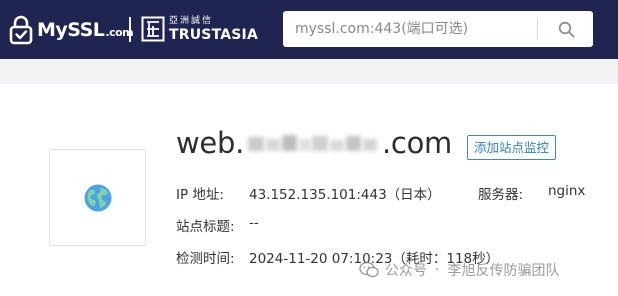 This screenshot has width=618, height=296. What do you see at coordinates (512, 147) in the screenshot?
I see `add-site-monitor-button: 添加站点监控` at bounding box center [512, 147].